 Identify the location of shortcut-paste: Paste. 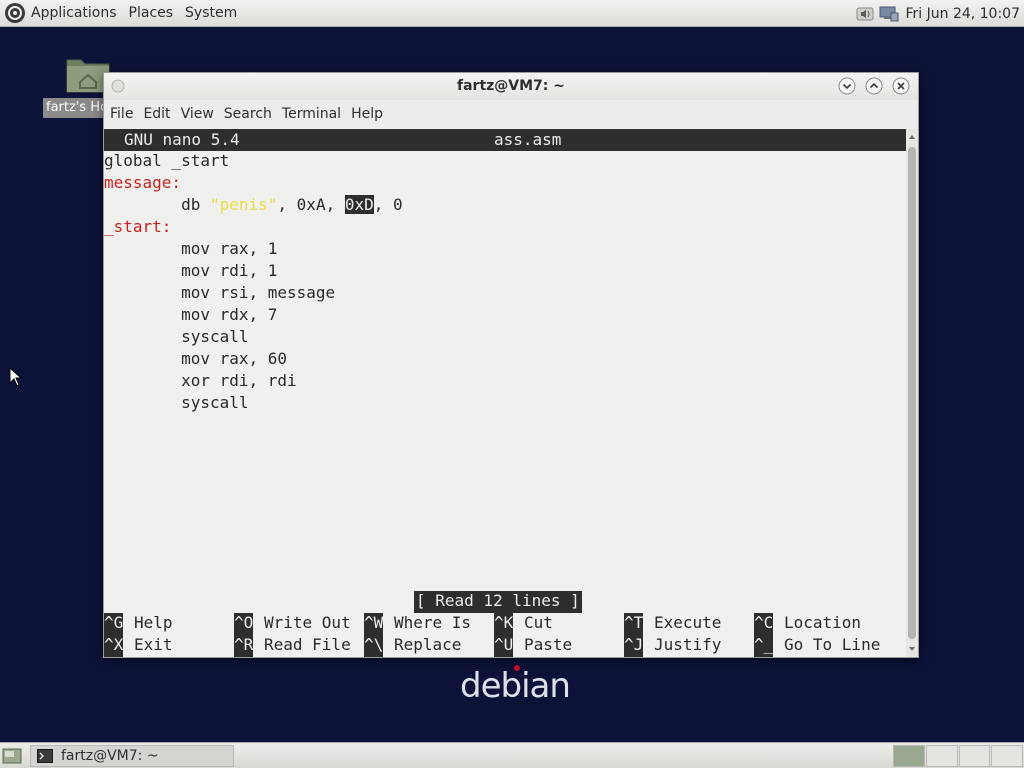
(548, 644).